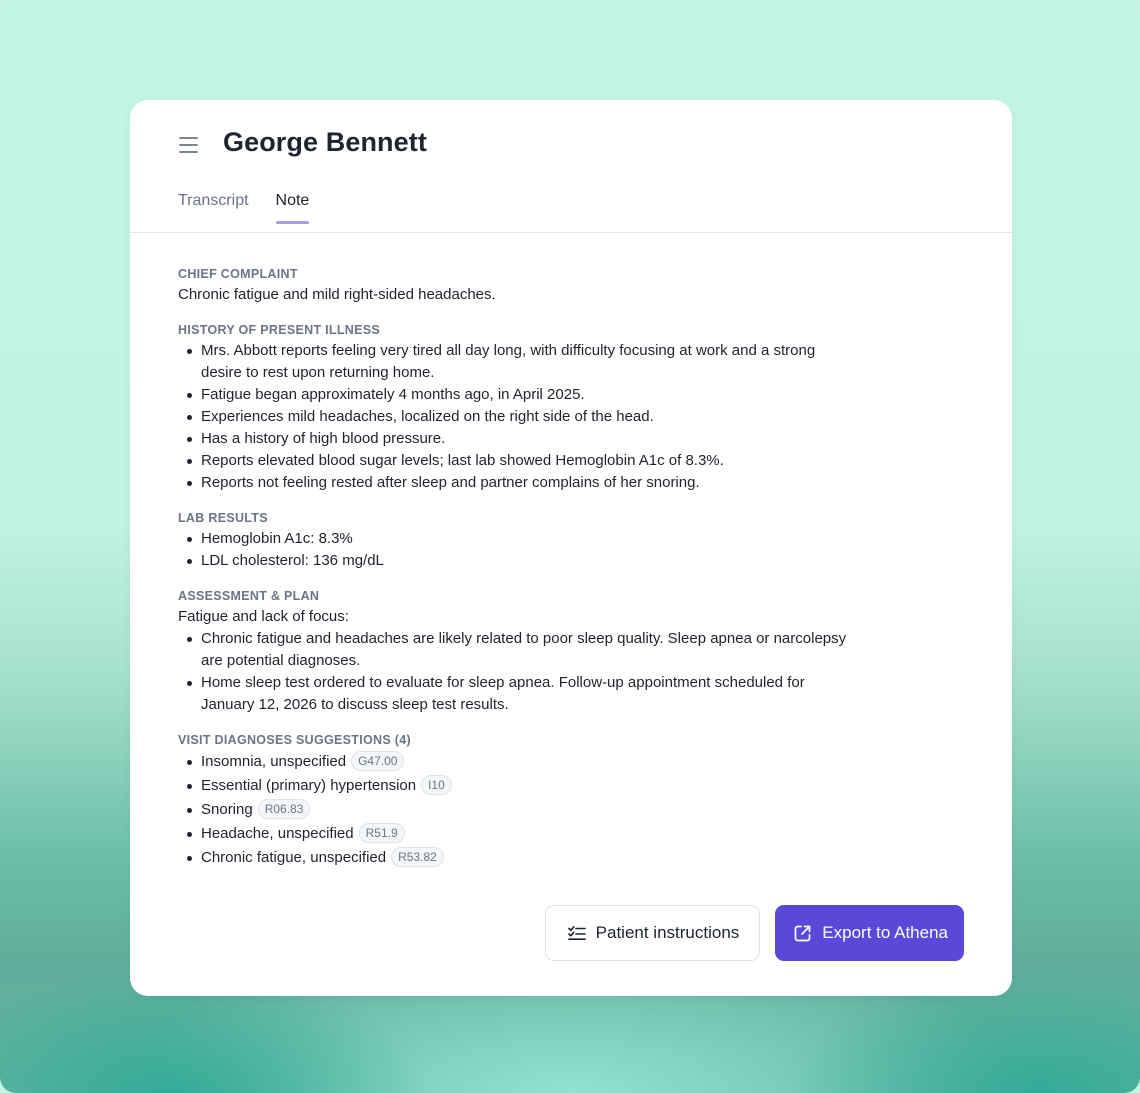  What do you see at coordinates (294, 857) in the screenshot?
I see `diagnosis-label: Chronic fatigue, unspecified` at bounding box center [294, 857].